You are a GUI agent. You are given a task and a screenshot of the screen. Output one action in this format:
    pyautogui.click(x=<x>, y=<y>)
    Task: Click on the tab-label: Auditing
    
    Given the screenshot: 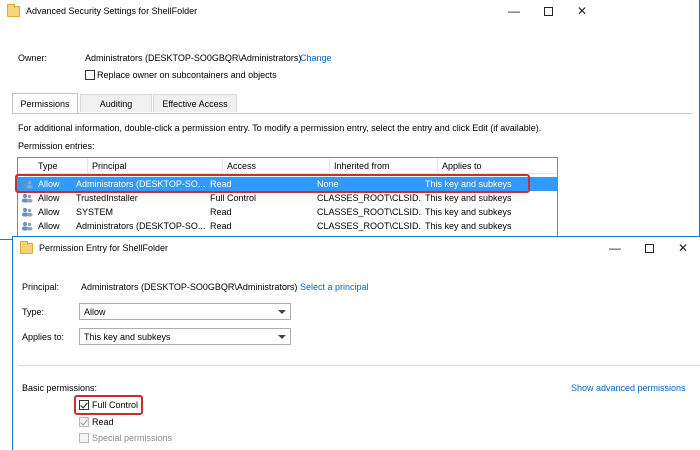 What is the action you would take?
    pyautogui.click(x=116, y=103)
    